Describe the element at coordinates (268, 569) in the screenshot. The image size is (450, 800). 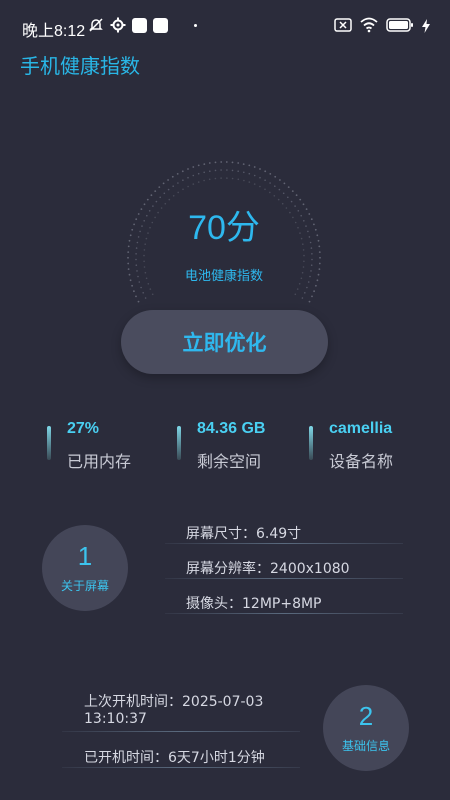
I see `screen-resolution-text: 屏幕分辨率：2400x1080` at that location.